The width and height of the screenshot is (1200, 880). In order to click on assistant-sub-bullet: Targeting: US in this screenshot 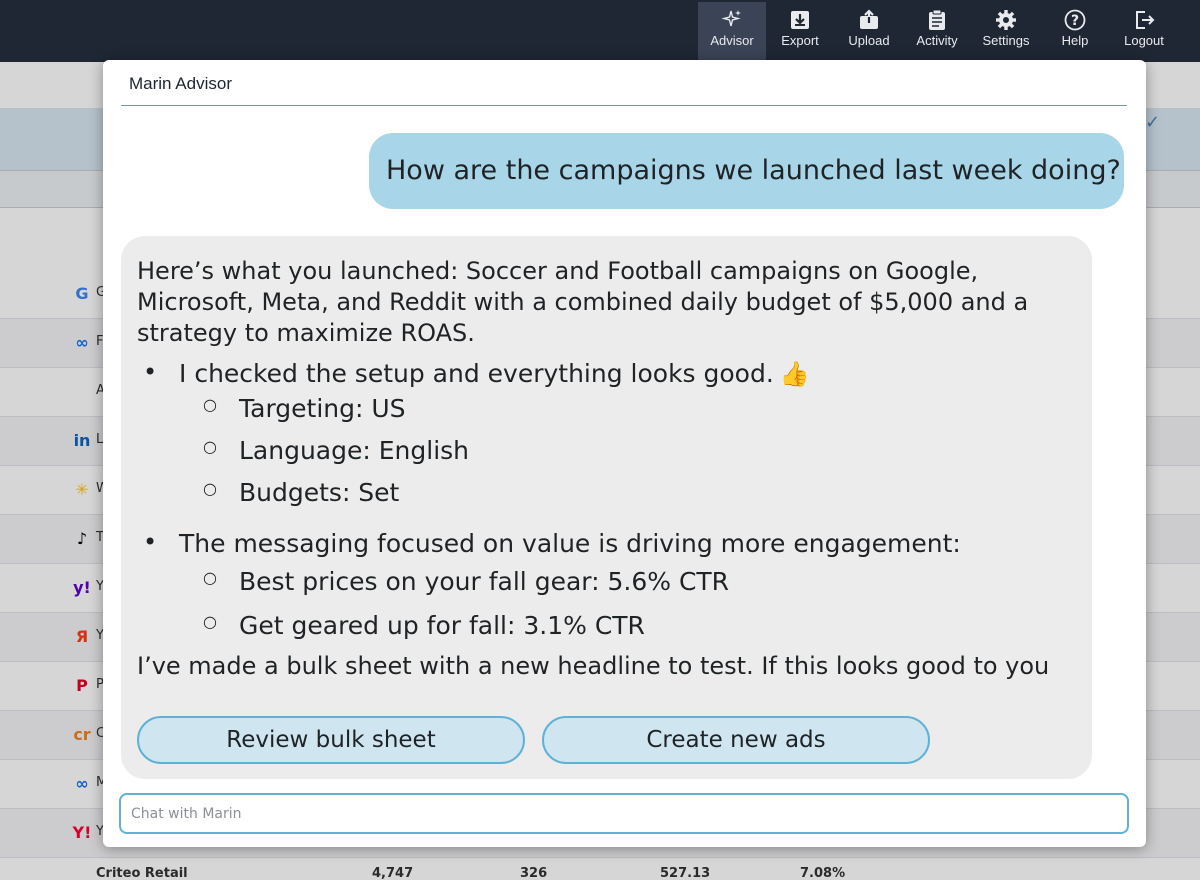, I will do `click(304, 408)`.